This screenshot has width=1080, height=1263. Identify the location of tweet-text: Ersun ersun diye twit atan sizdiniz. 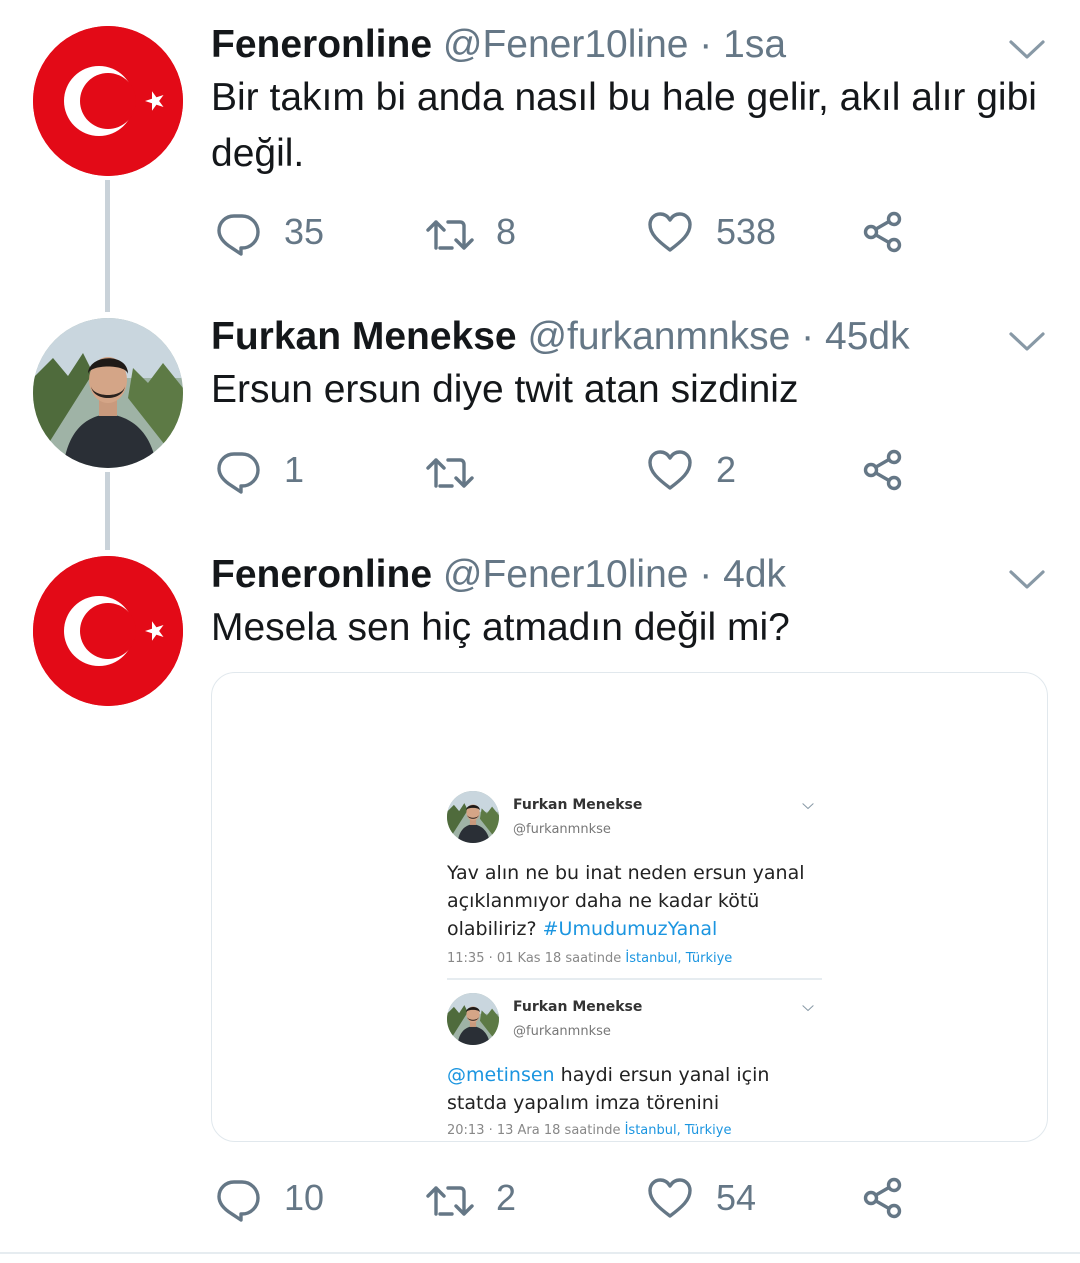
(505, 389).